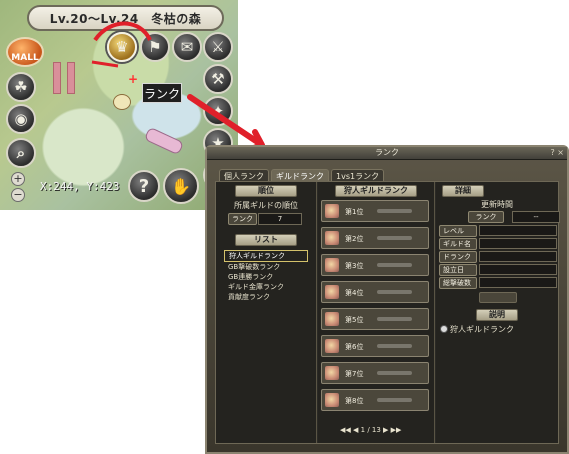 This screenshot has width=569, height=454. Describe the element at coordinates (458, 244) in the screenshot. I see `field-label: ギルド名` at that location.